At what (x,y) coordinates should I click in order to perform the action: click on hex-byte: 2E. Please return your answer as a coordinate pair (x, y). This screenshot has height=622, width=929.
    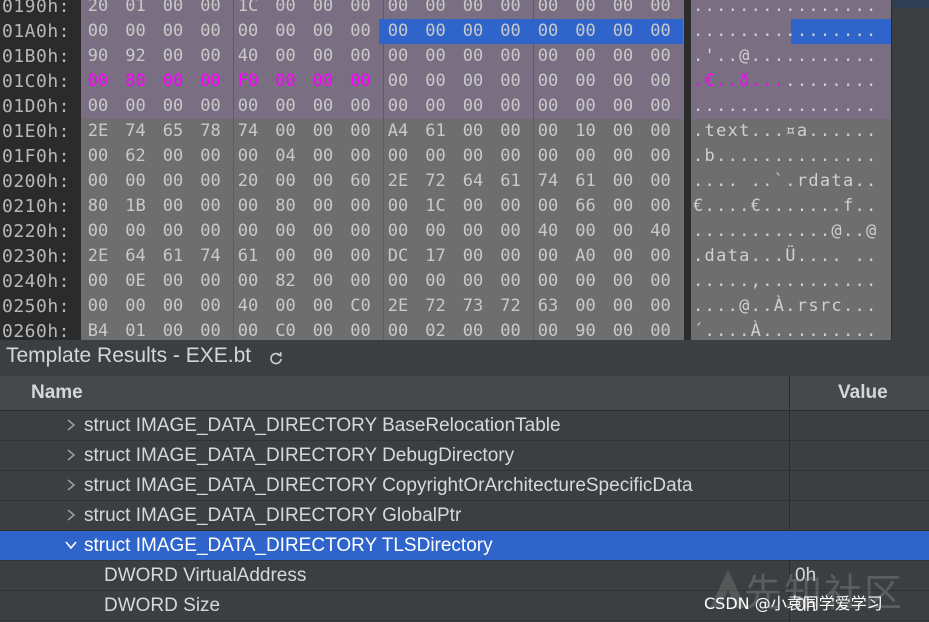
    Looking at the image, I should click on (98, 131).